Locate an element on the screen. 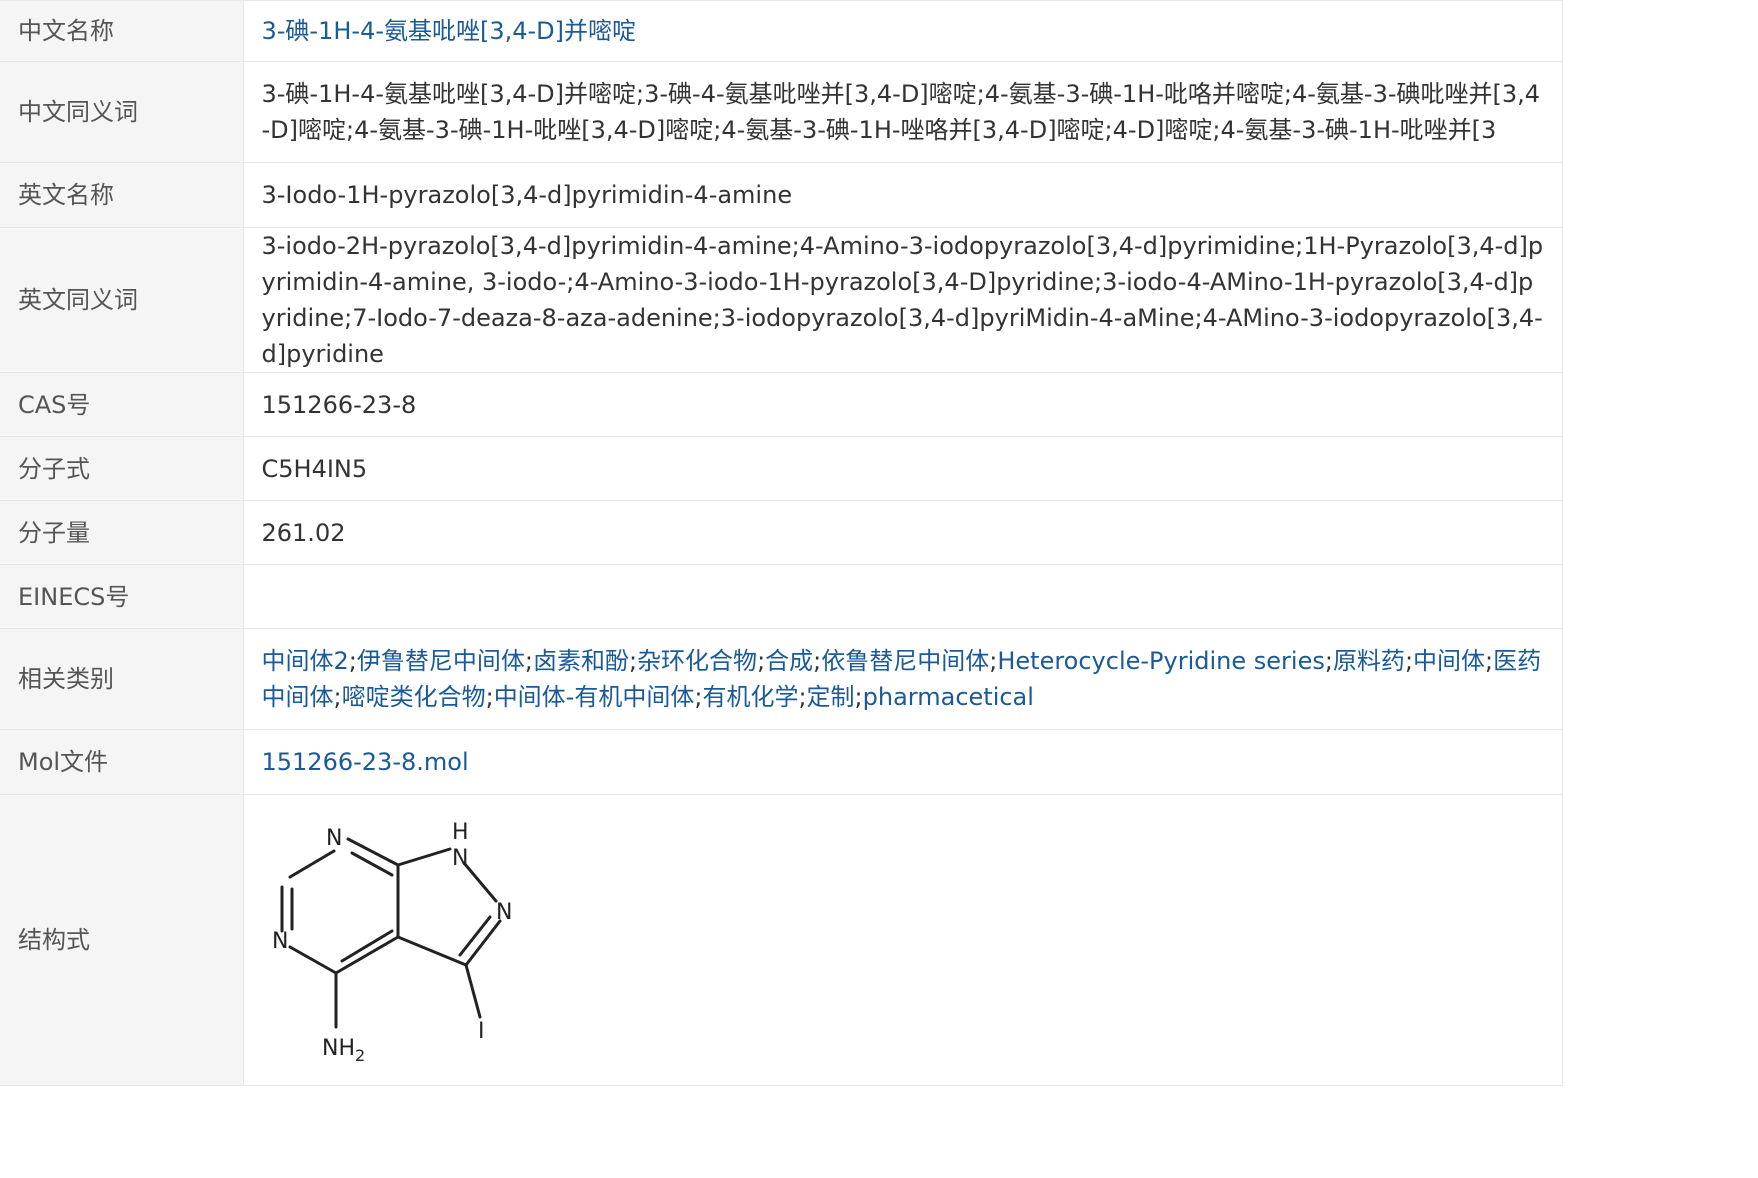  category-link: 依鲁替尼中间体 is located at coordinates (905, 661).